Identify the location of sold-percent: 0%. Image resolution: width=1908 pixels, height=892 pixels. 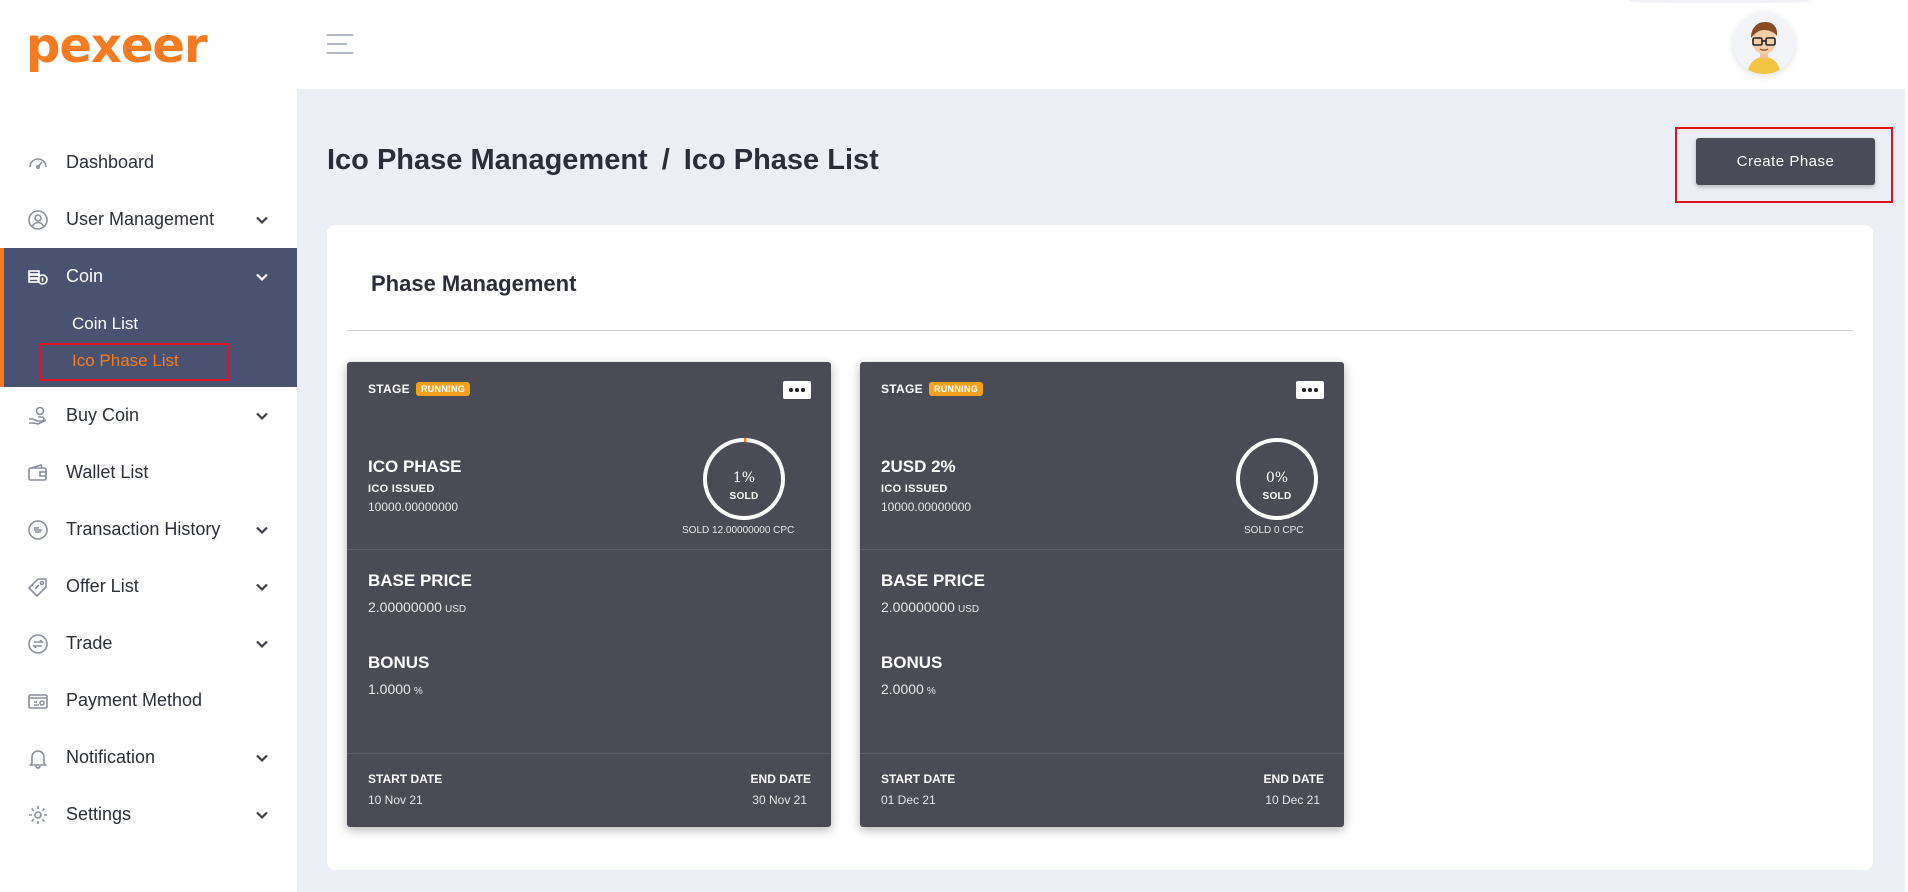
(1277, 478).